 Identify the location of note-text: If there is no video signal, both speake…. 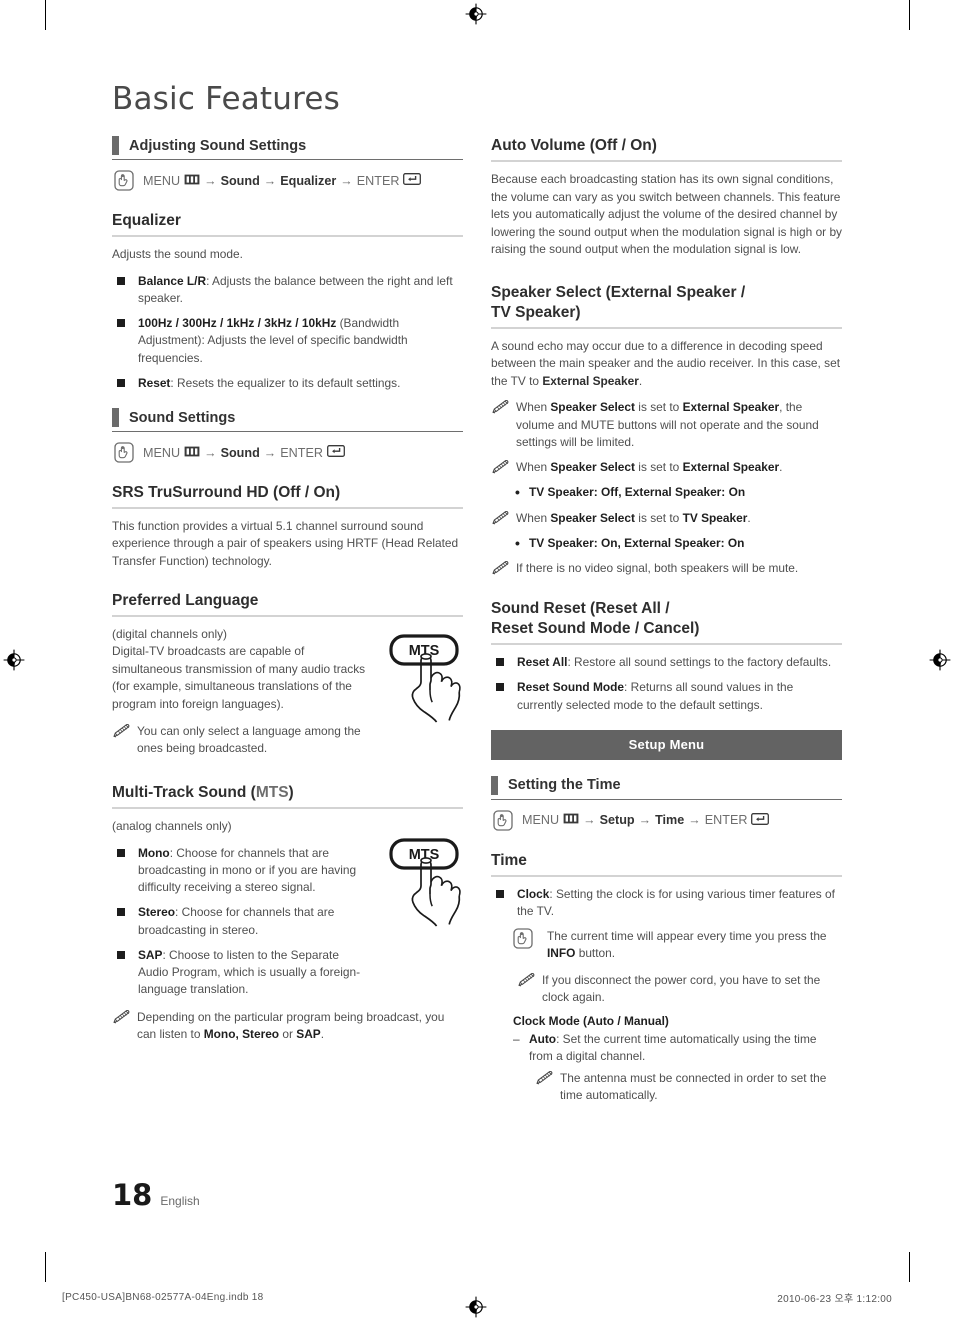
(657, 568).